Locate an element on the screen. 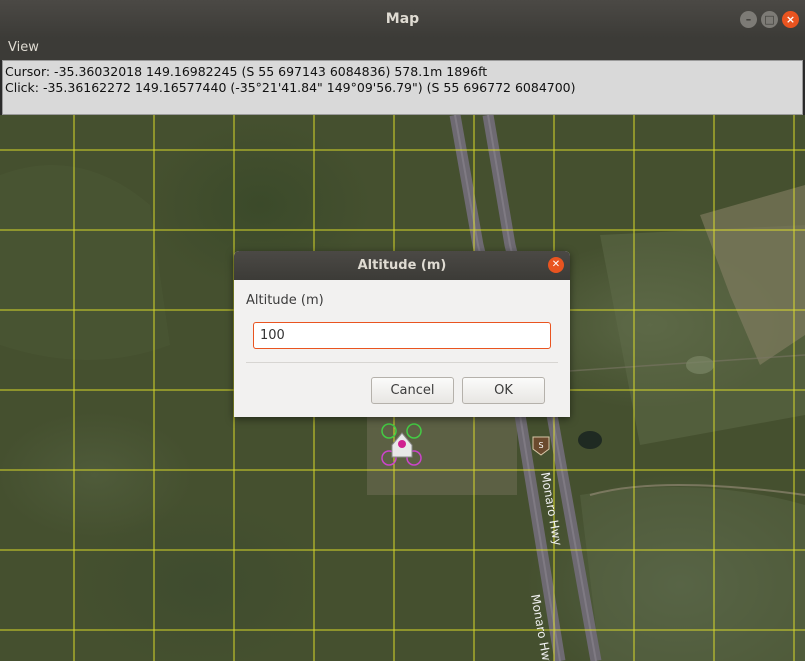 This screenshot has height=661, width=805. maximize-icon: □ is located at coordinates (769, 19).